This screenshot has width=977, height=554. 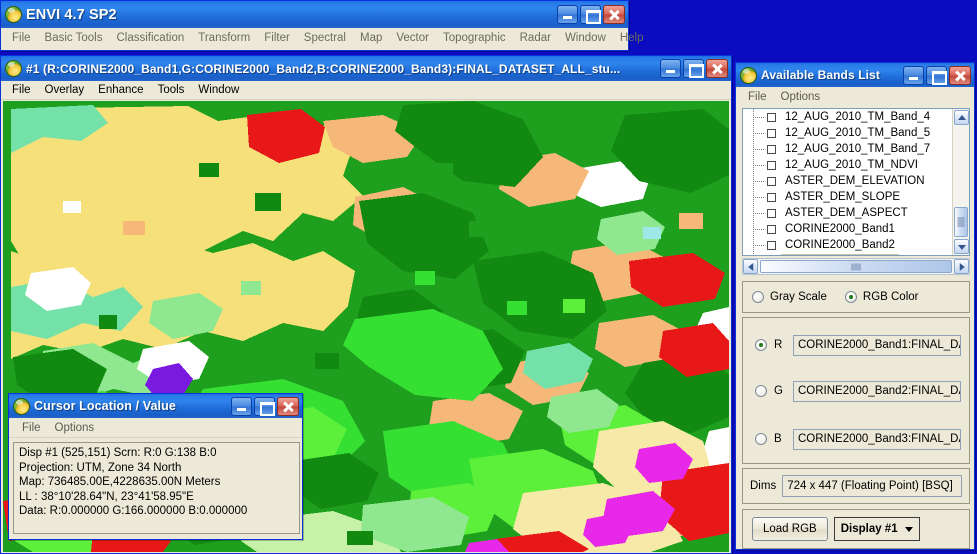 I want to click on scroll-right-button, so click(x=961, y=266).